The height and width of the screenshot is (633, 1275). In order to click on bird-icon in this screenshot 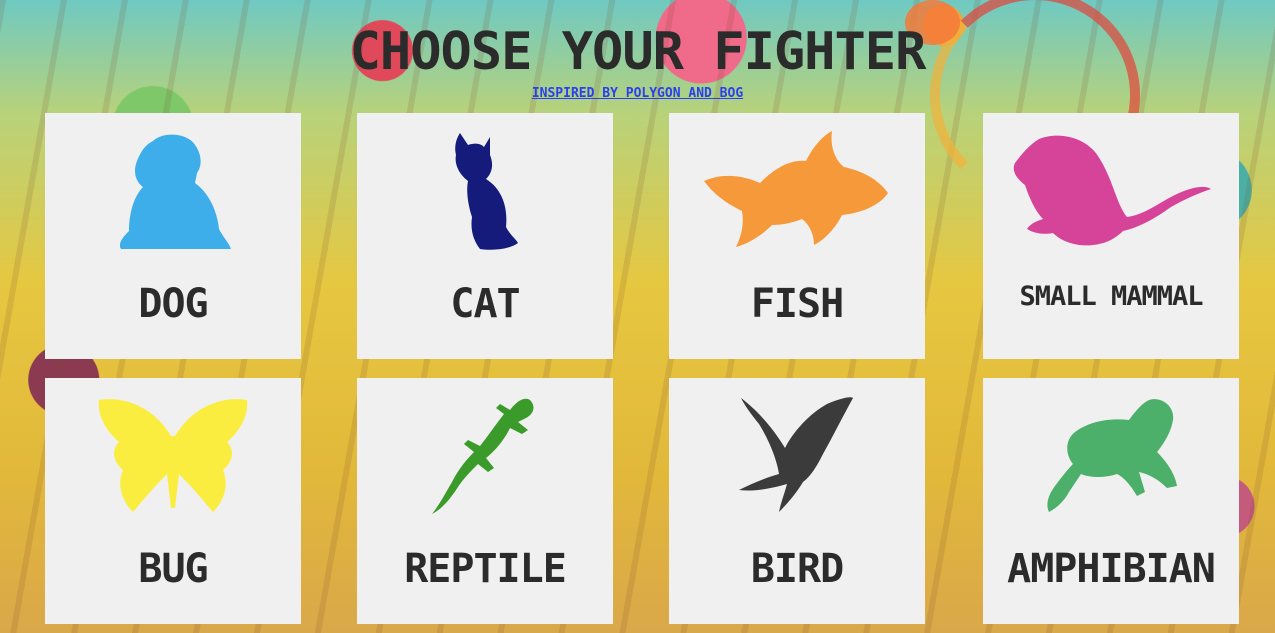, I will do `click(796, 454)`.